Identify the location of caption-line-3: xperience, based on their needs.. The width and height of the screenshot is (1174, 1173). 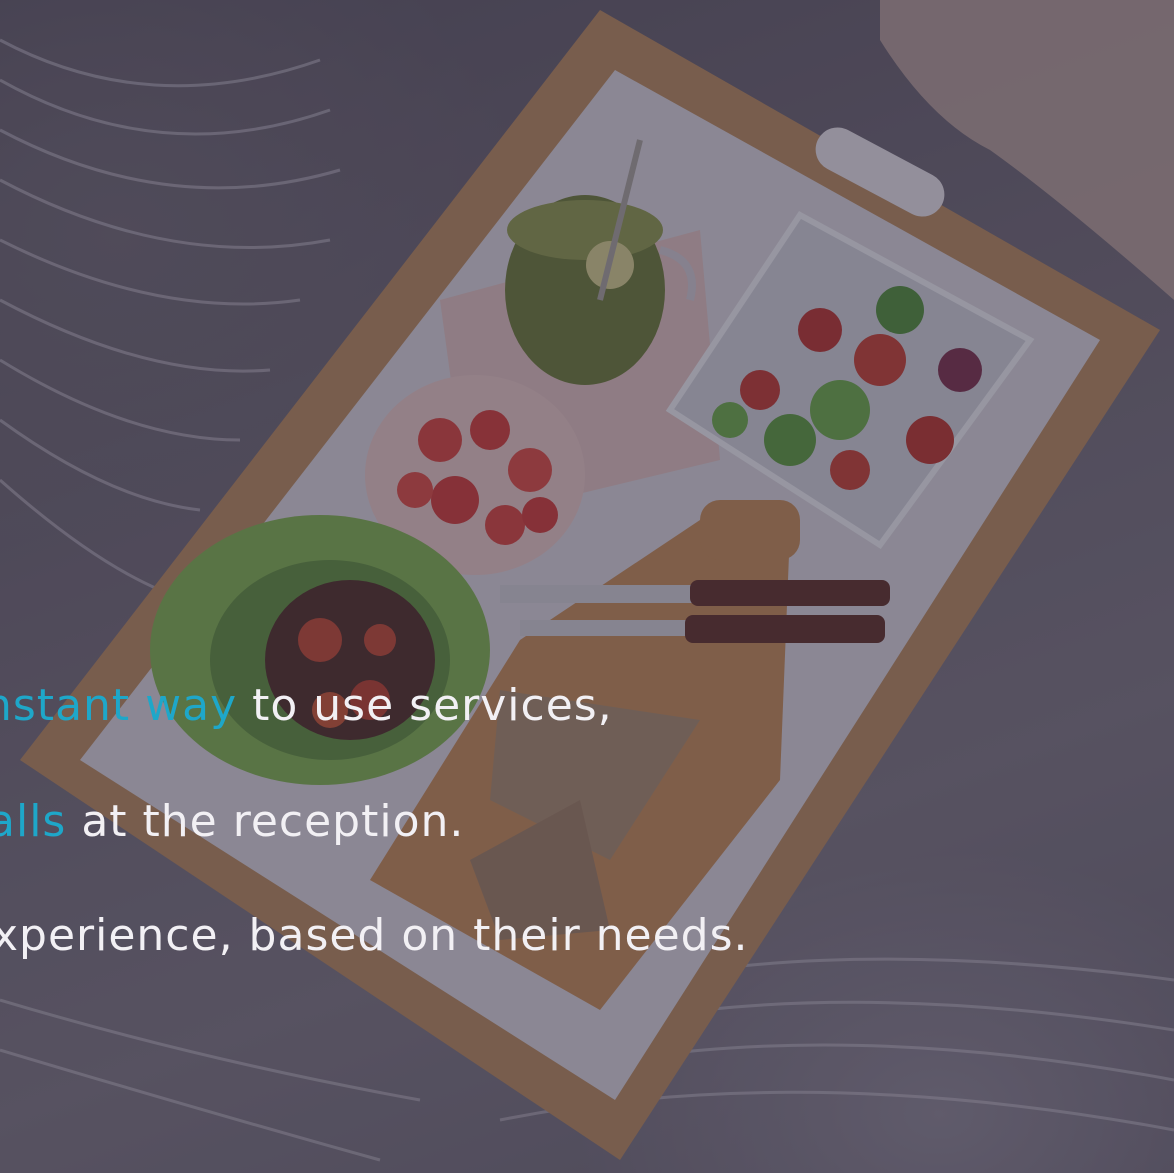
(374, 936).